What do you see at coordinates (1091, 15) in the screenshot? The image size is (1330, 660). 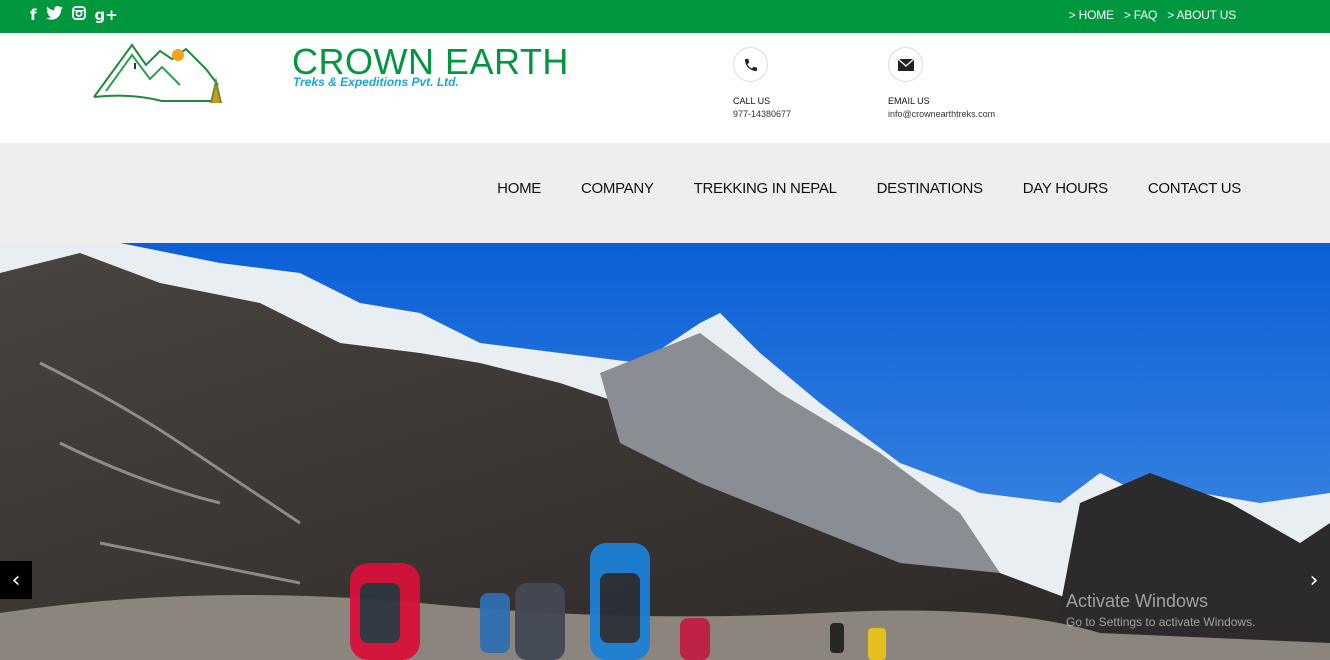 I see `top-link-home: > HOME` at bounding box center [1091, 15].